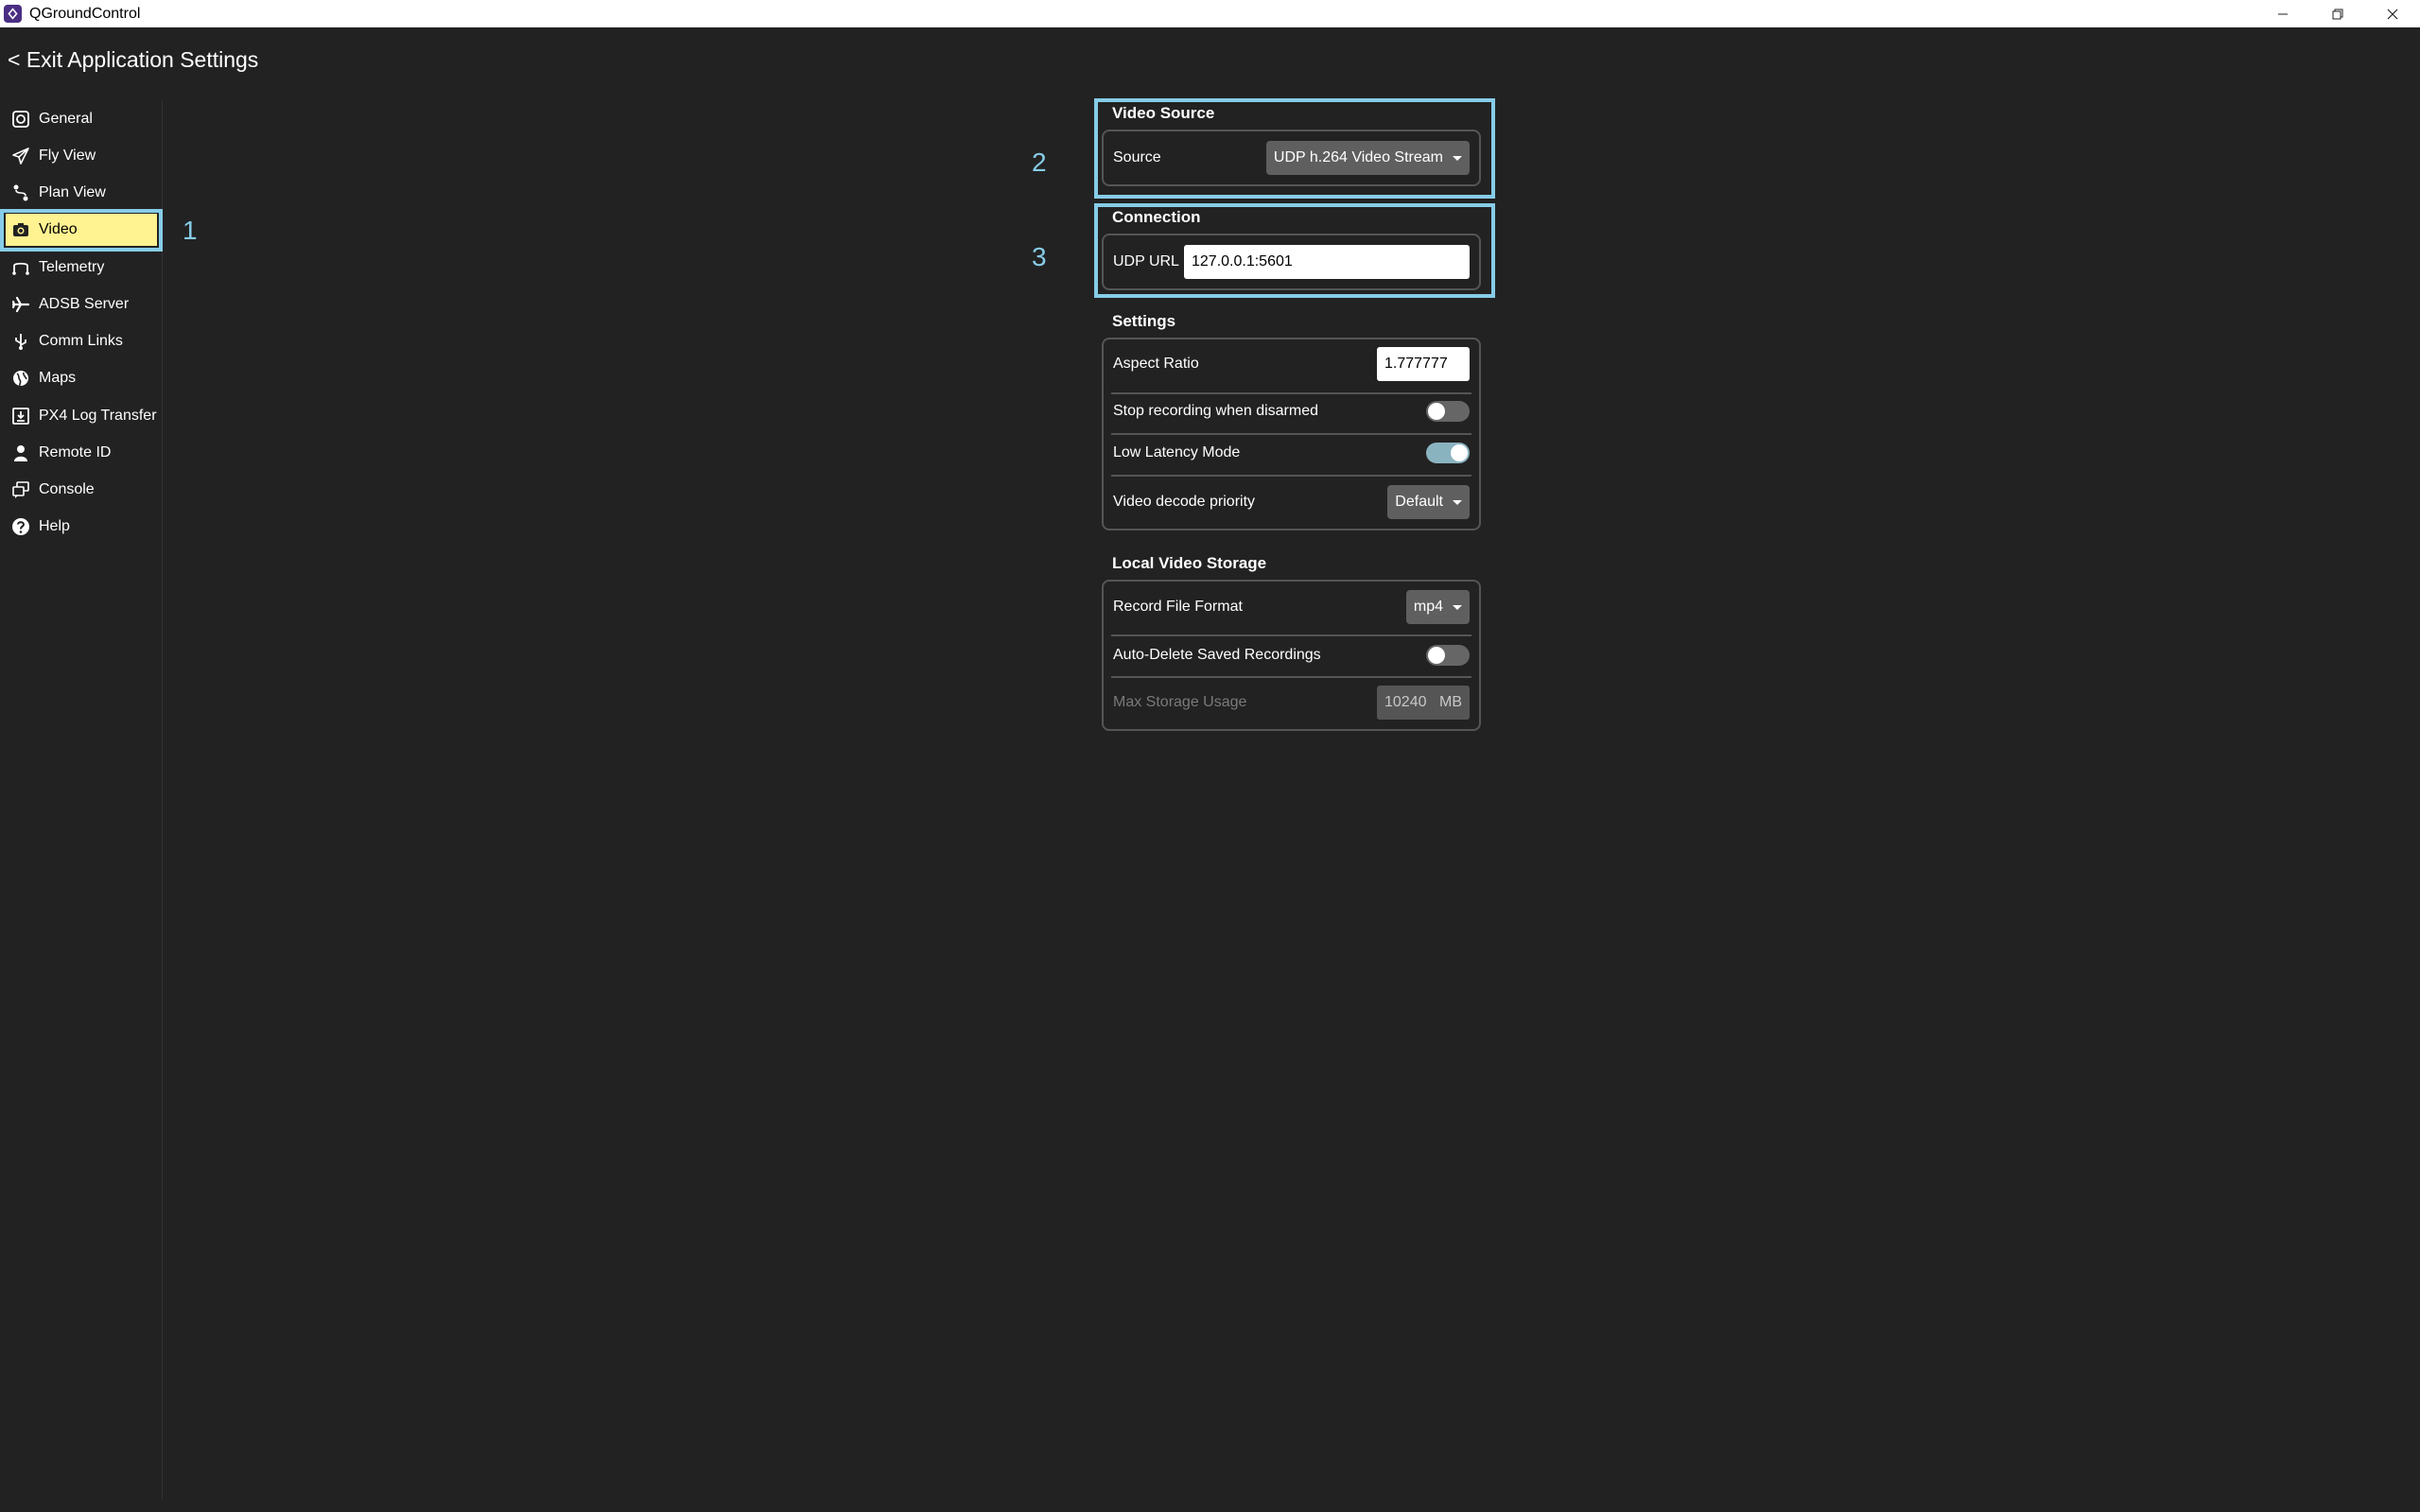 The width and height of the screenshot is (2420, 1512). What do you see at coordinates (1450, 702) in the screenshot?
I see `max-storage-usage-unit: MB` at bounding box center [1450, 702].